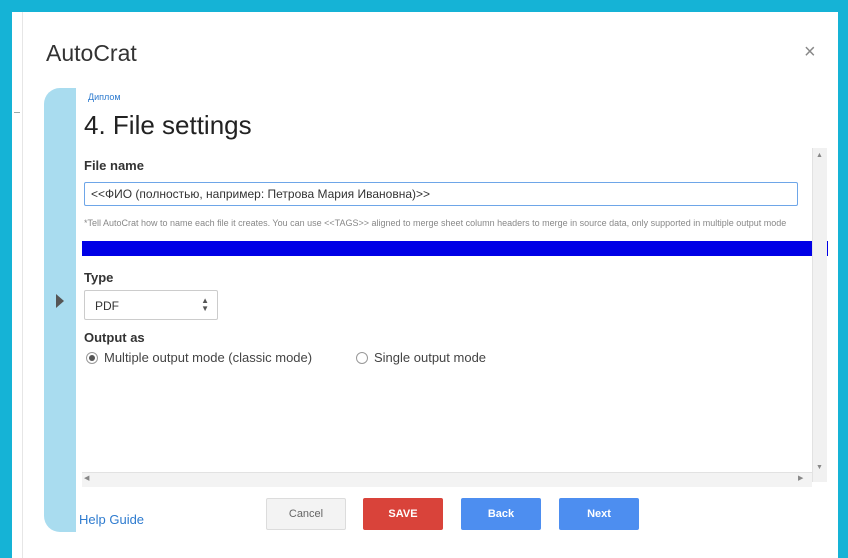  I want to click on select-arrows-icon: ▲ ▼, so click(205, 304).